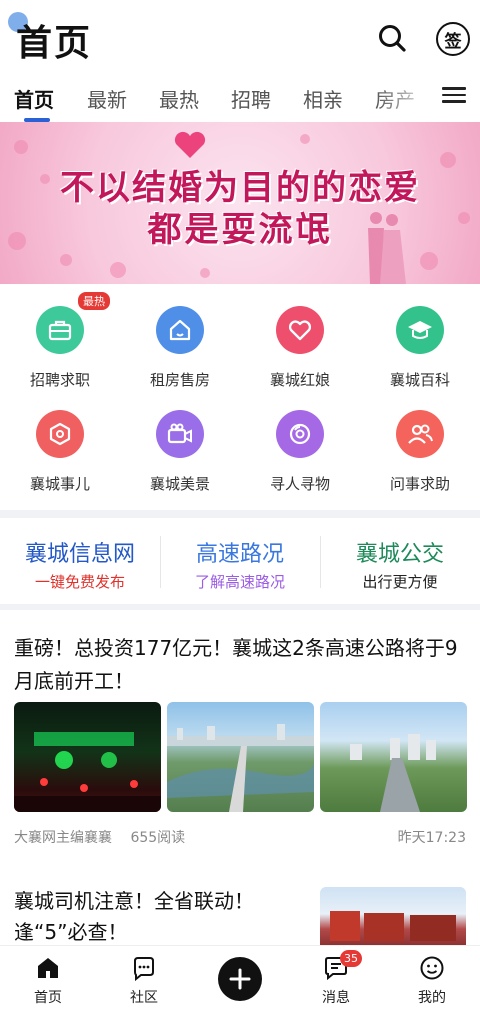  I want to click on search-button, so click(392, 38).